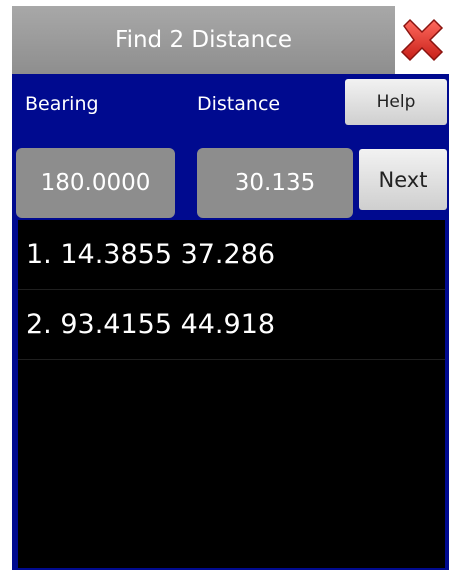  I want to click on list-item-text: 2. 93.4155 44.918, so click(151, 324).